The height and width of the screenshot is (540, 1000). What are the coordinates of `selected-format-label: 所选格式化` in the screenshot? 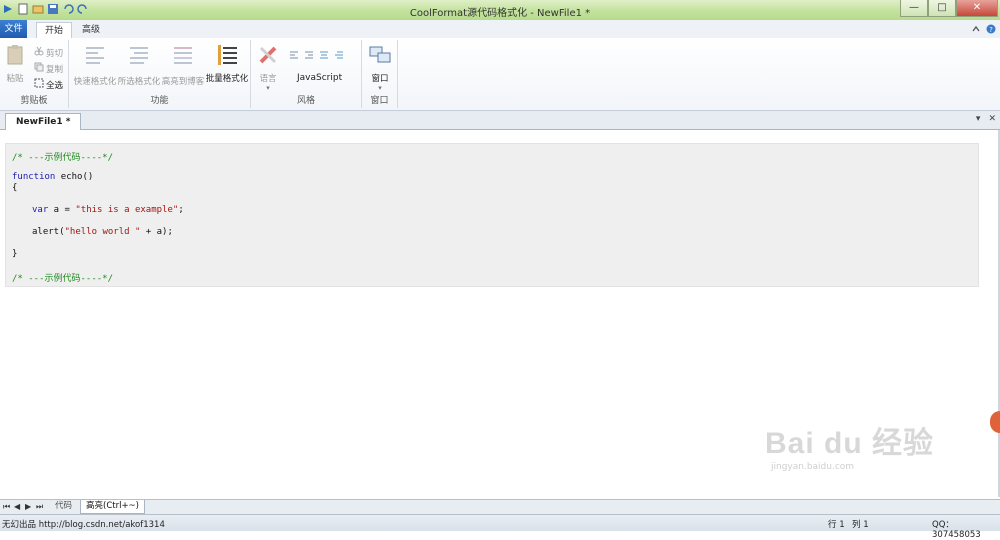 It's located at (139, 82).